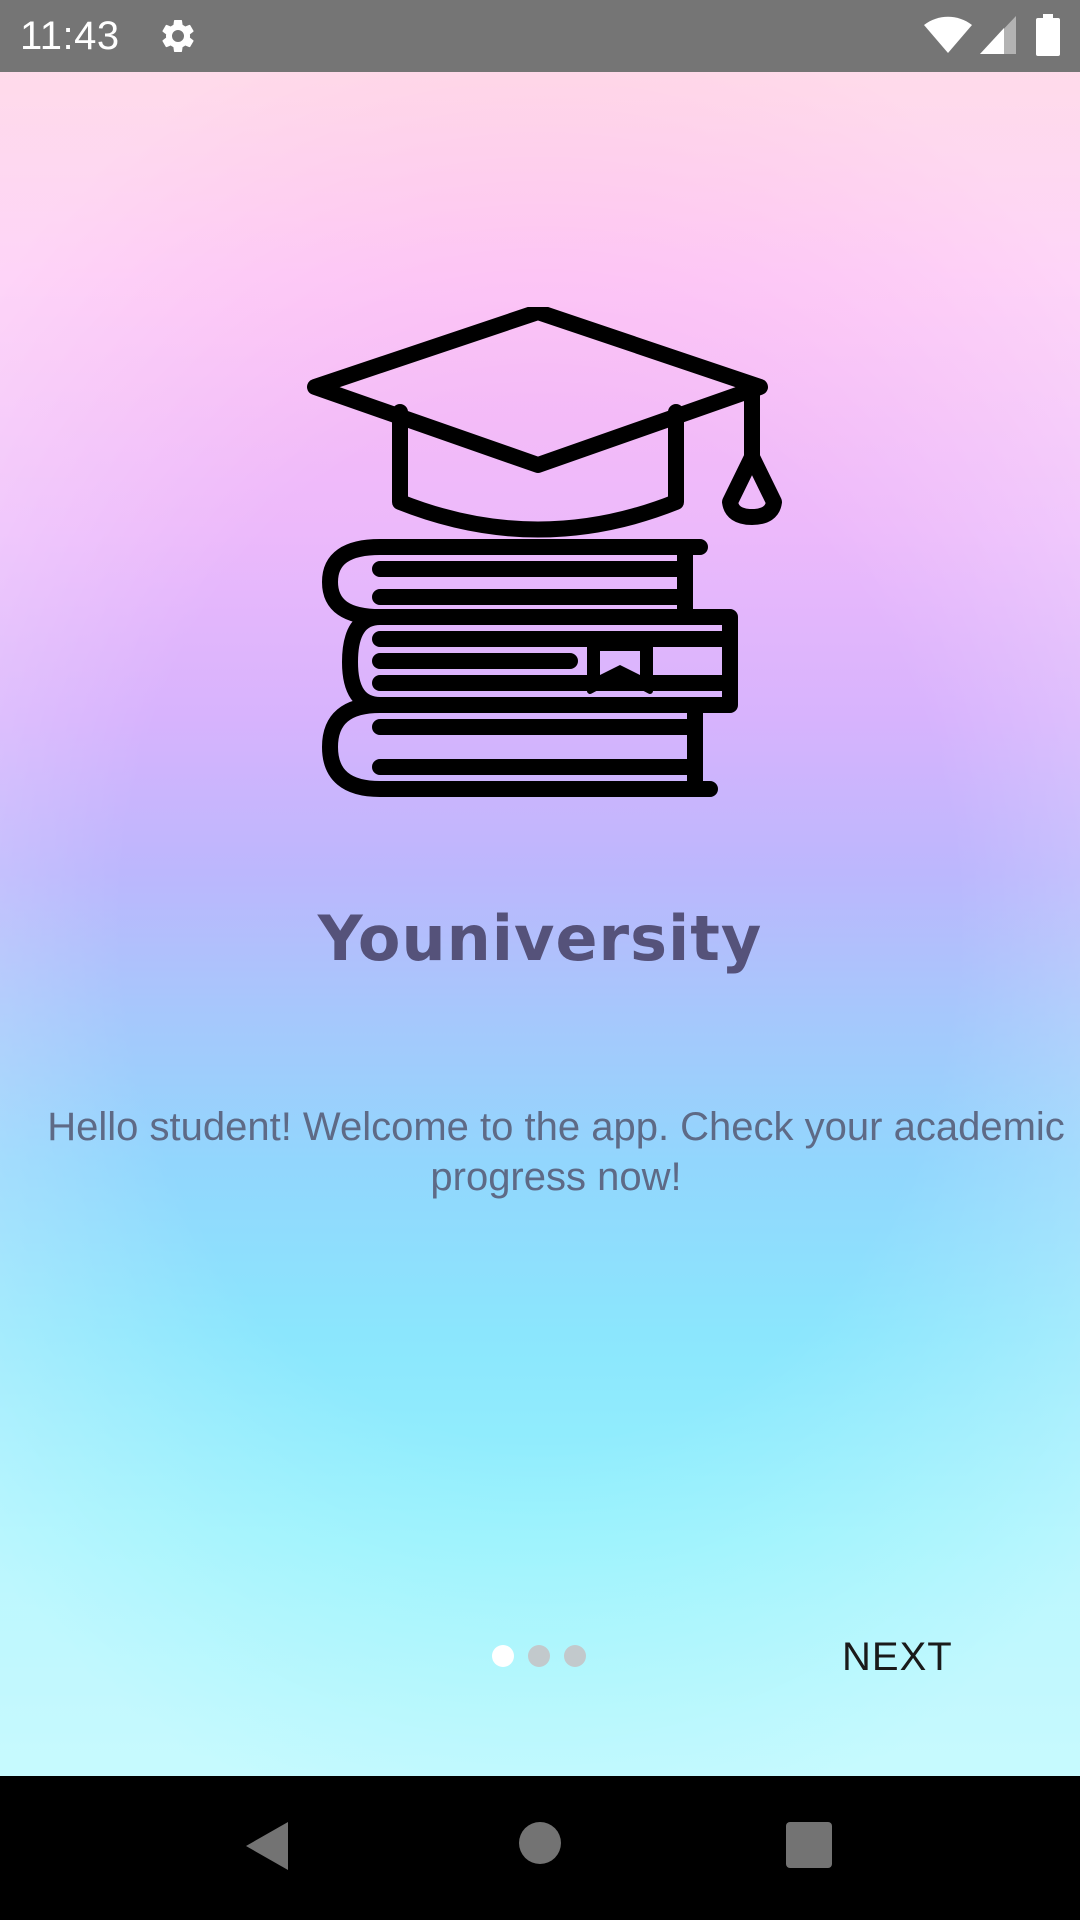 The height and width of the screenshot is (1920, 1080). Describe the element at coordinates (70, 36) in the screenshot. I see `status-time: 11:43` at that location.